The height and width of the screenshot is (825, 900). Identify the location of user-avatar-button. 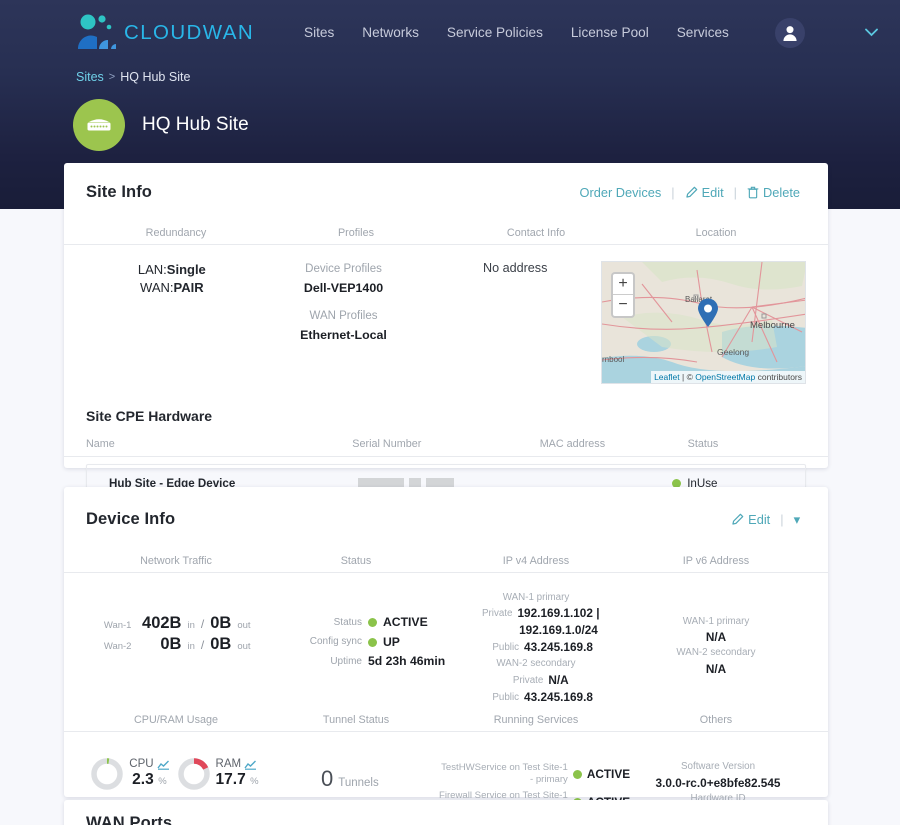
(790, 32).